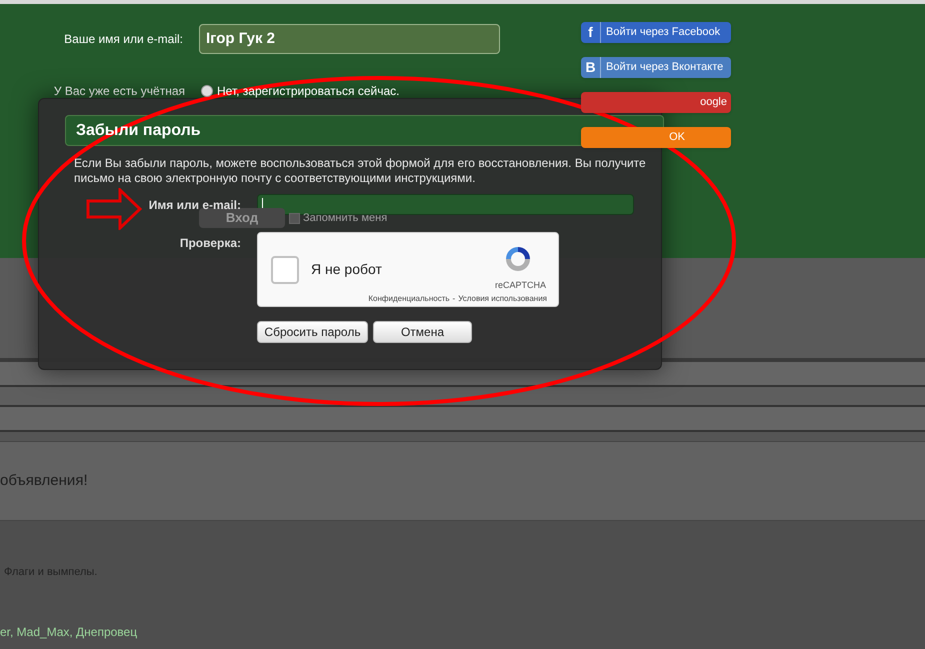  Describe the element at coordinates (520, 285) in the screenshot. I see `captcha-brand: reCAPTCHA` at that location.